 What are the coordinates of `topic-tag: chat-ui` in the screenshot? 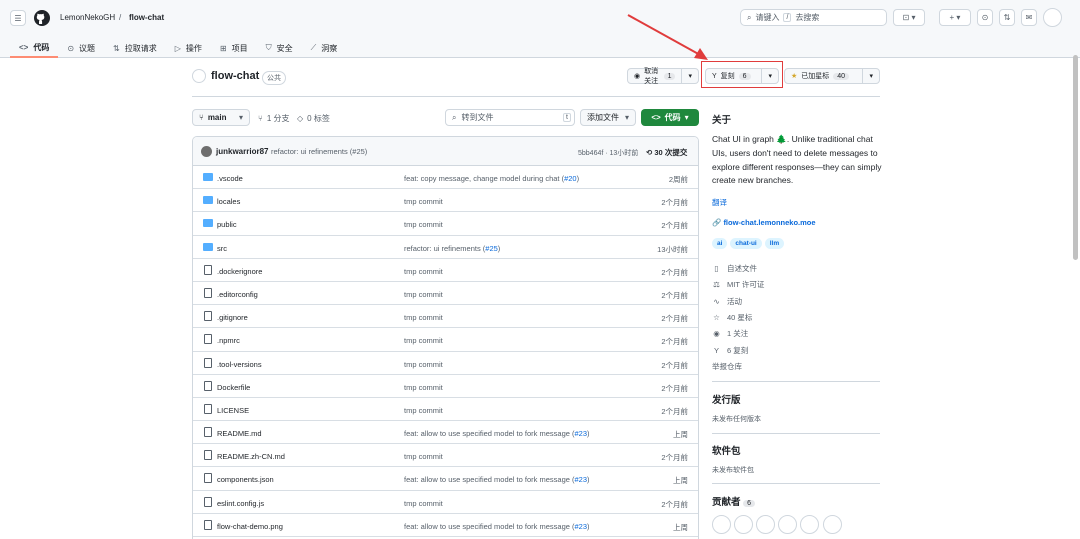 It's located at (746, 243).